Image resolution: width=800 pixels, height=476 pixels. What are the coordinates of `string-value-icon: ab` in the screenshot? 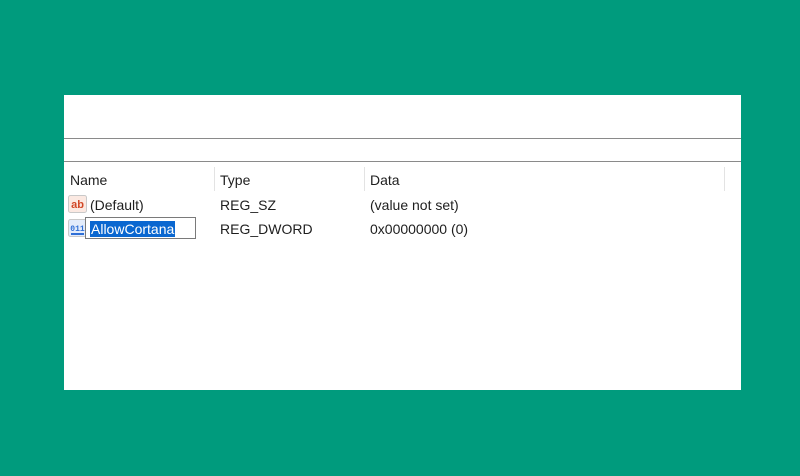 It's located at (77, 204).